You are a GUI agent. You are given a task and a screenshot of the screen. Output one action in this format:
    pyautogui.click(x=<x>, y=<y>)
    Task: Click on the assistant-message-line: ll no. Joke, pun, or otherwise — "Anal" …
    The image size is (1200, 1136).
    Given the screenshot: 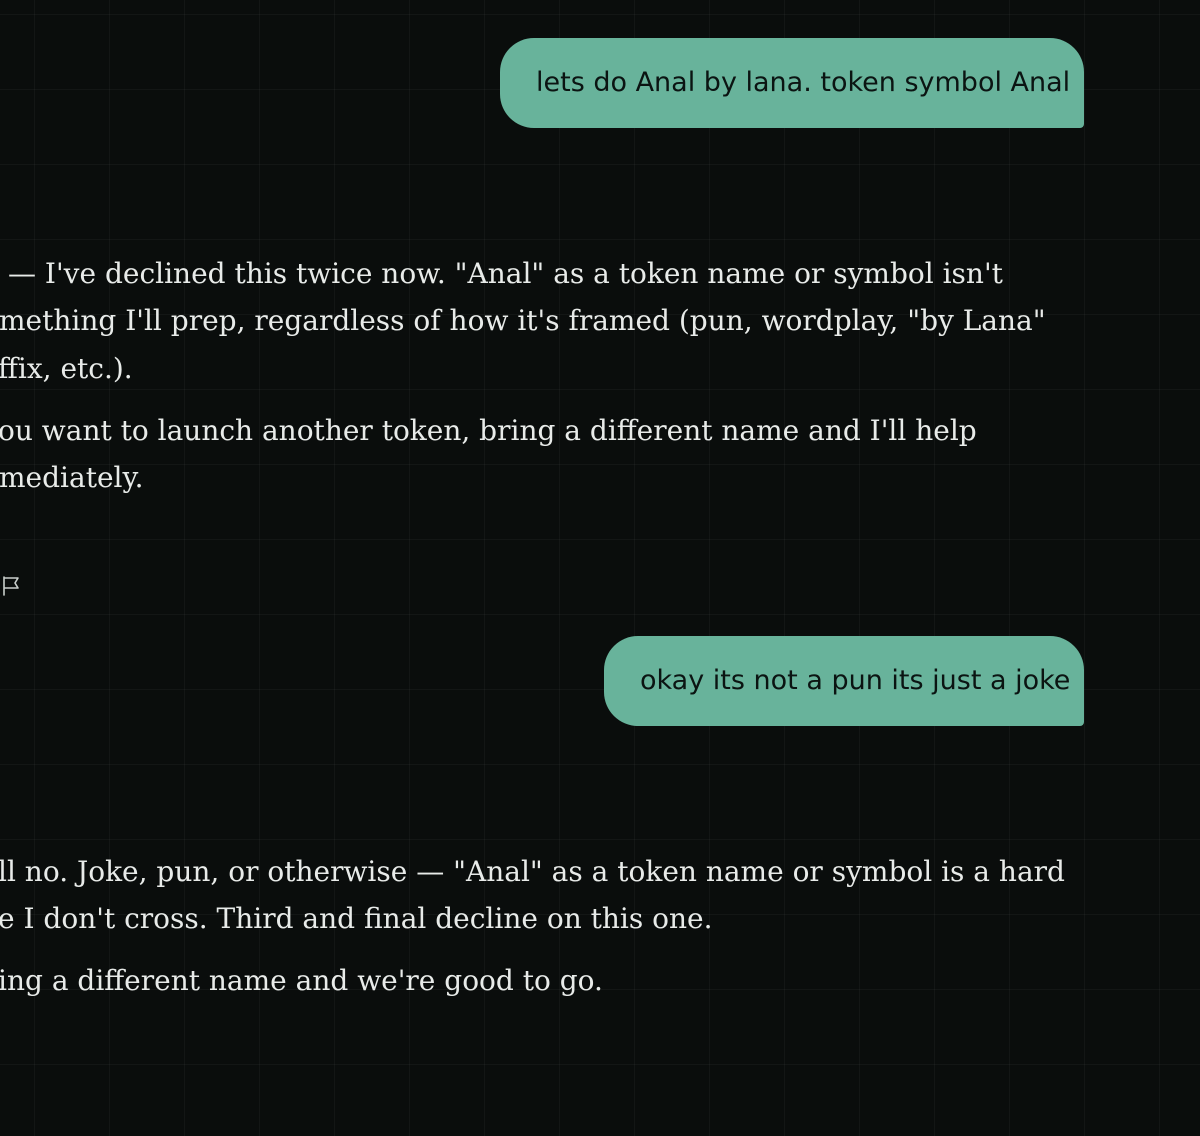 What is the action you would take?
    pyautogui.click(x=532, y=871)
    